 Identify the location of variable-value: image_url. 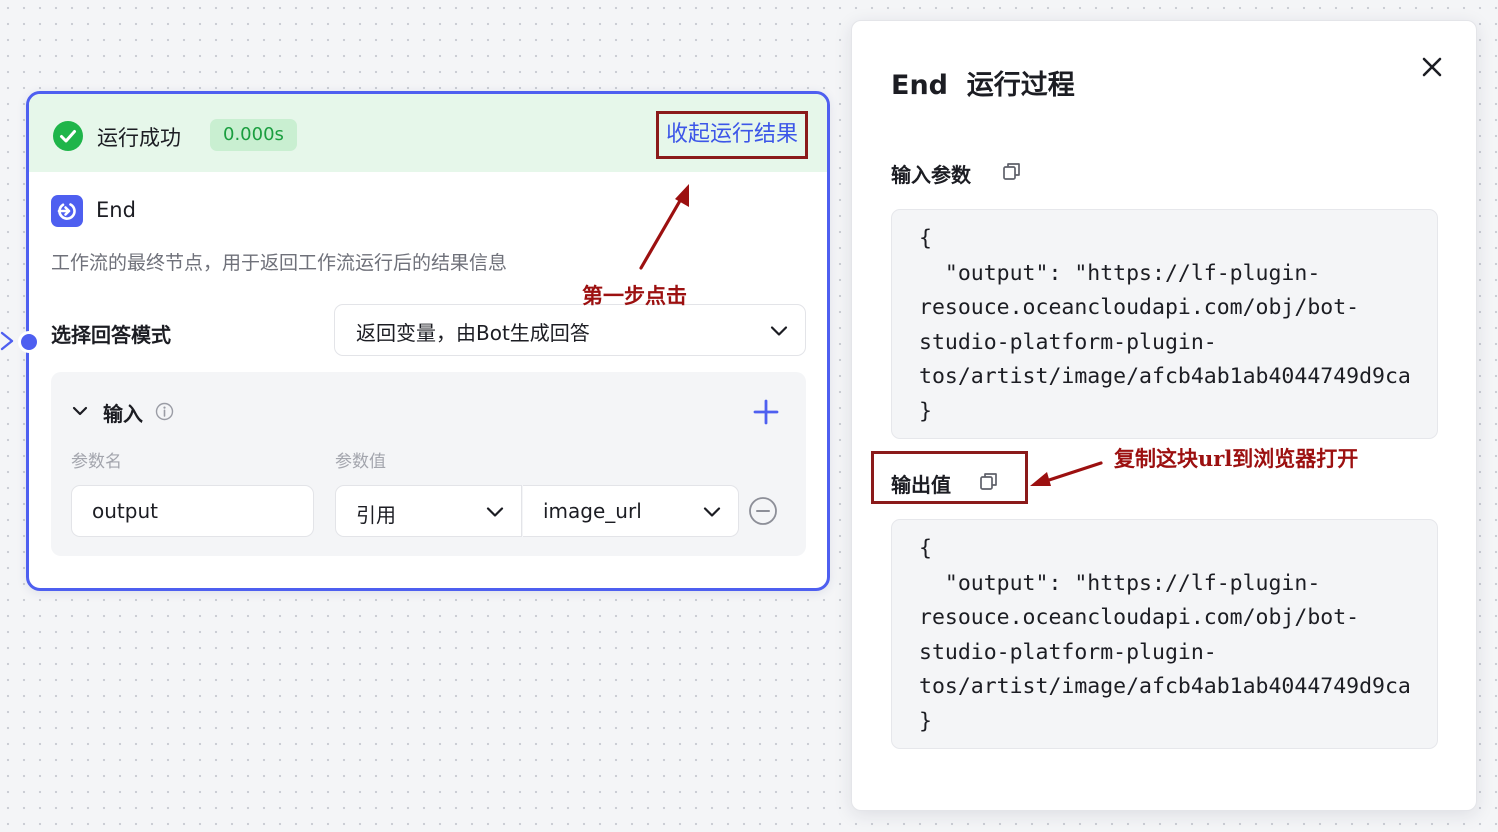
(592, 511).